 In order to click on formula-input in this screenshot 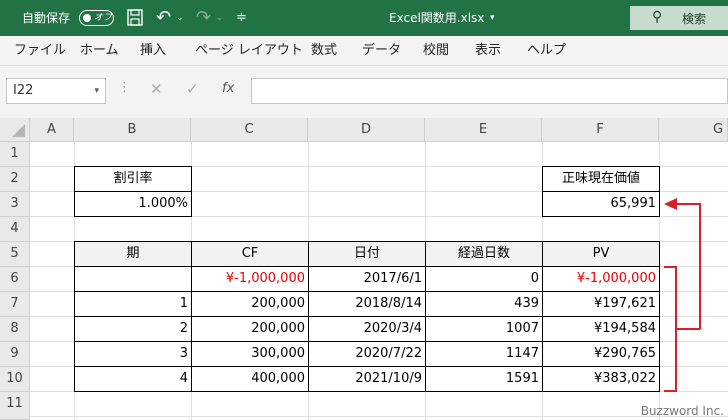, I will do `click(489, 91)`.